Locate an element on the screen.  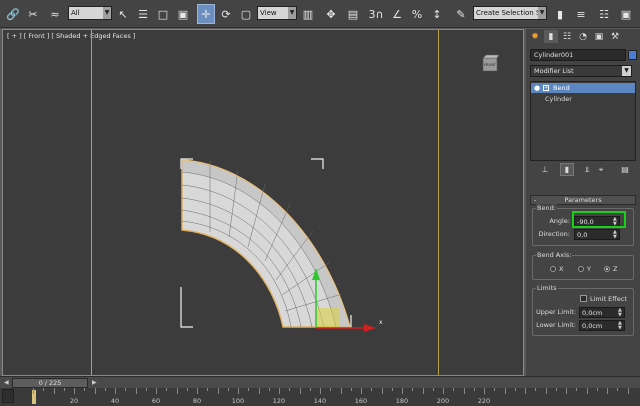
graphite-tools-icon: ▣ is located at coordinates (626, 14).